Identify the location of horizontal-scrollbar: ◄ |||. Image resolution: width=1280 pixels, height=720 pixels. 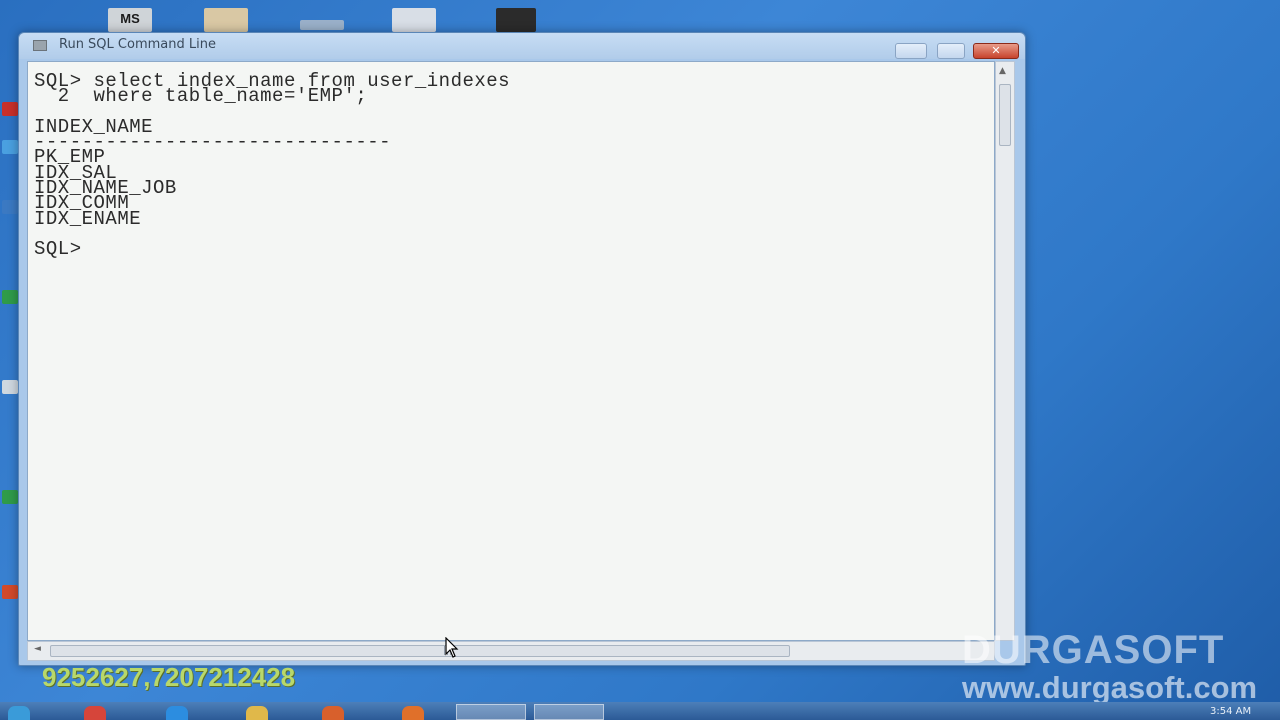
(511, 651).